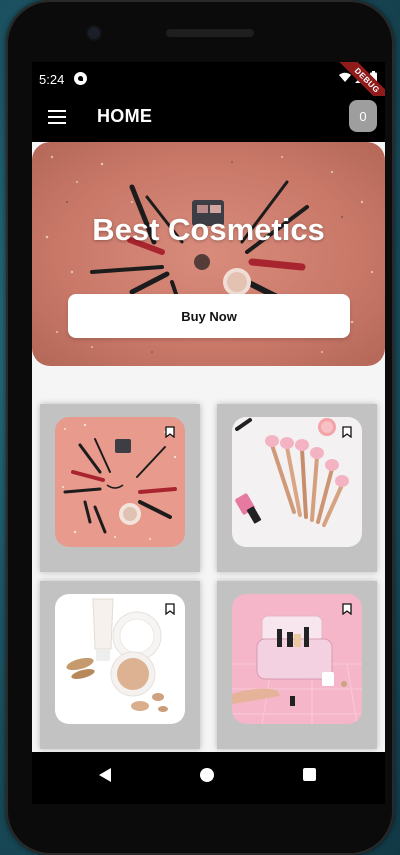 The width and height of the screenshot is (400, 855). I want to click on cart-count-badge: 0, so click(363, 116).